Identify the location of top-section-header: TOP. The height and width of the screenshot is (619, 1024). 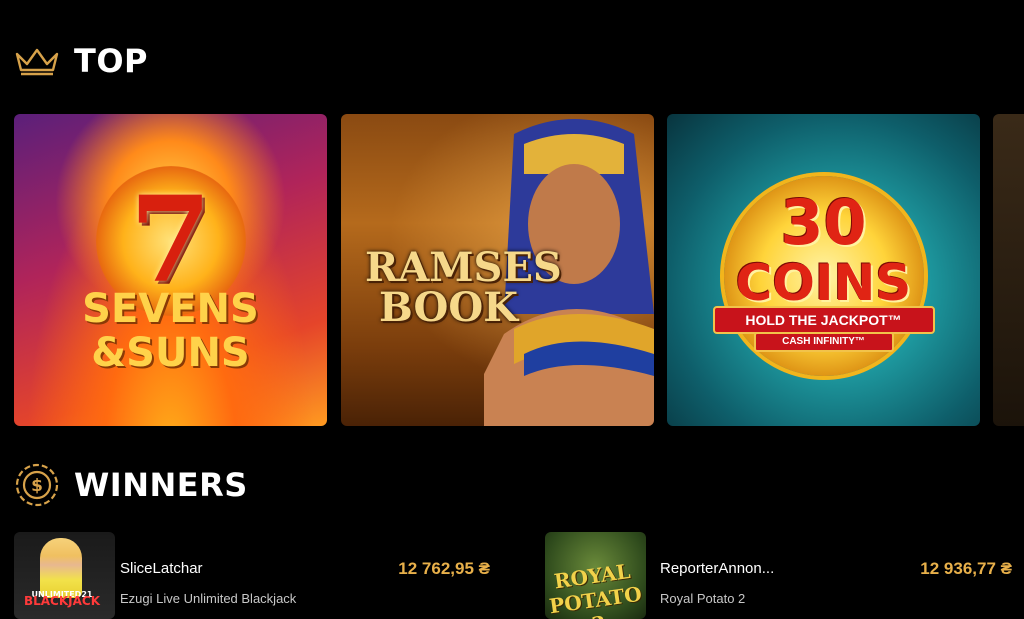
(81, 61).